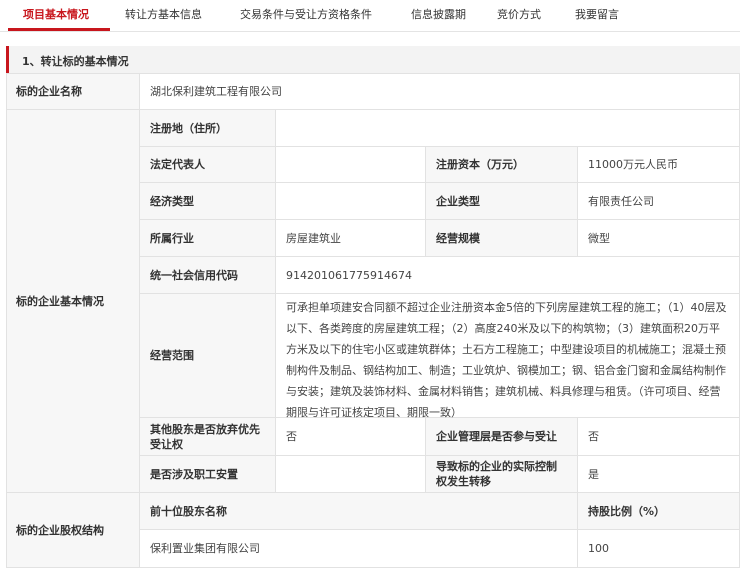  Describe the element at coordinates (519, 18) in the screenshot. I see `tab-bidding-method: 竞价方式` at that location.